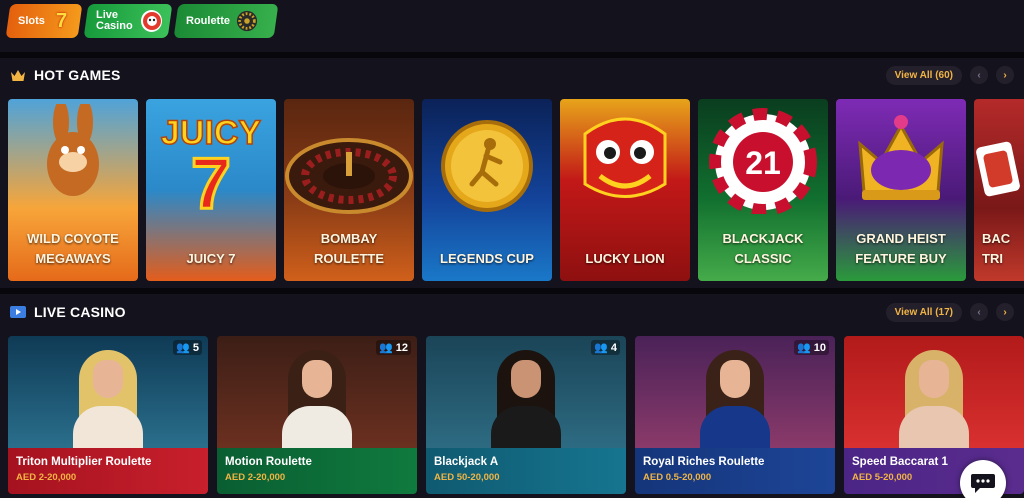 This screenshot has width=1024, height=498. I want to click on game-title: BOMBAY ROULETTE, so click(349, 248).